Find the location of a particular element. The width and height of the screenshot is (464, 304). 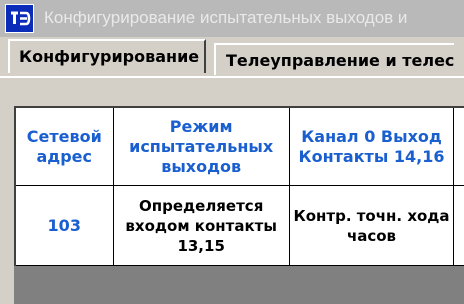

column-header-channel-0: Канал 0 Выход Контакты 14,16 is located at coordinates (372, 147).